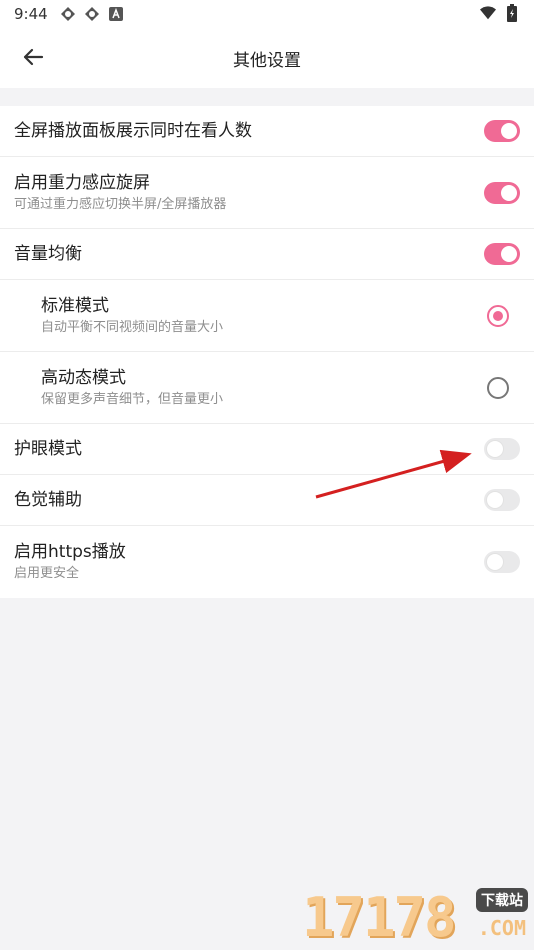 Image resolution: width=534 pixels, height=950 pixels. Describe the element at coordinates (83, 377) in the screenshot. I see `setting-title: 高动态模式` at that location.